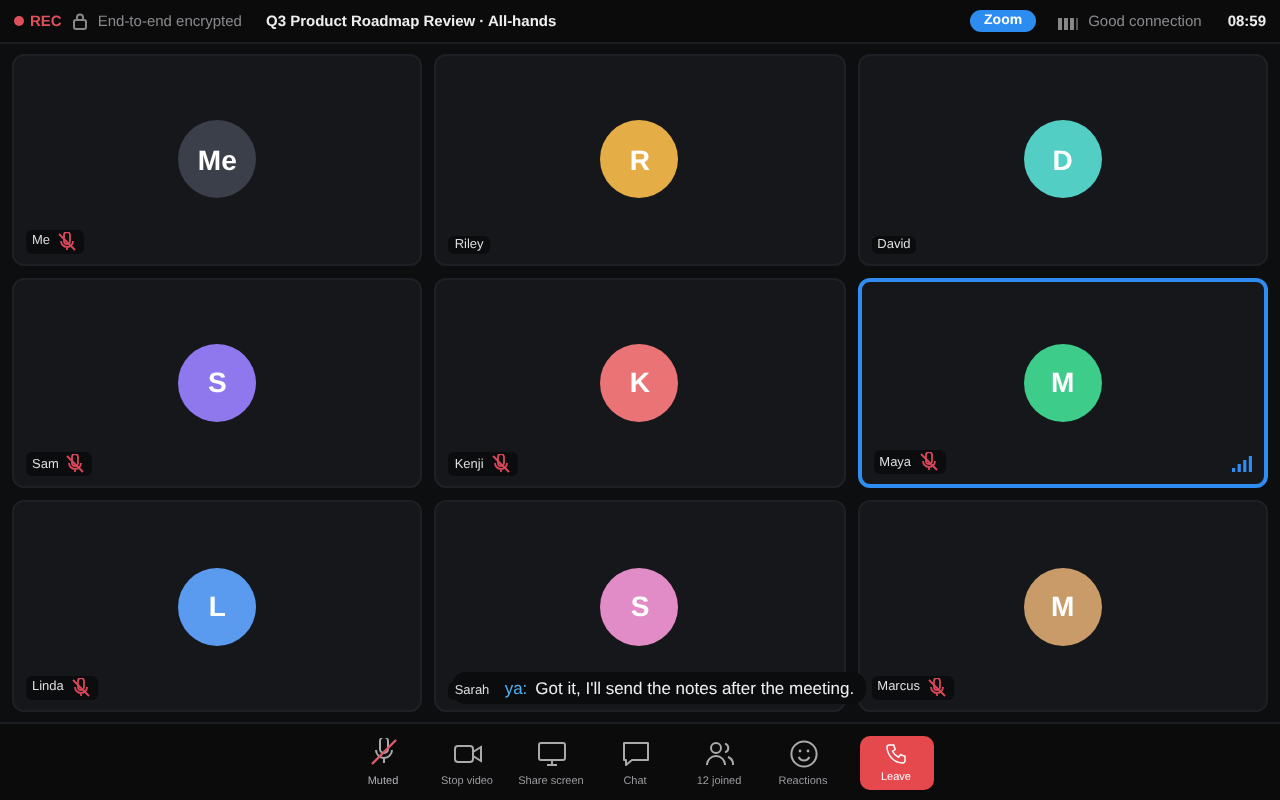  I want to click on signal-icon, so click(1068, 21).